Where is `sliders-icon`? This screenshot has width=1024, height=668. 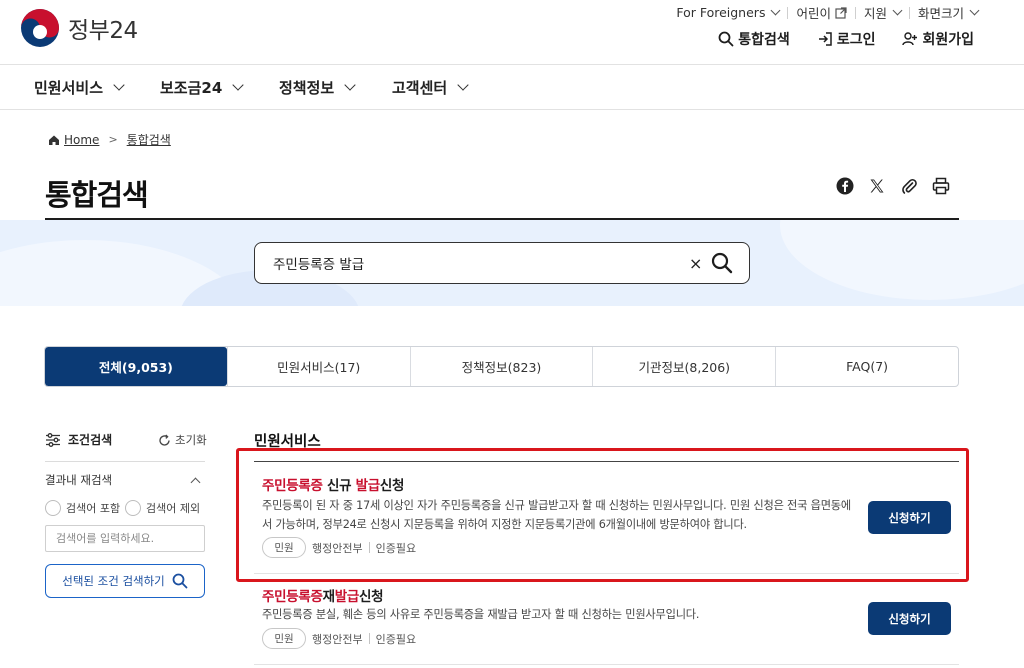
sliders-icon is located at coordinates (53, 439).